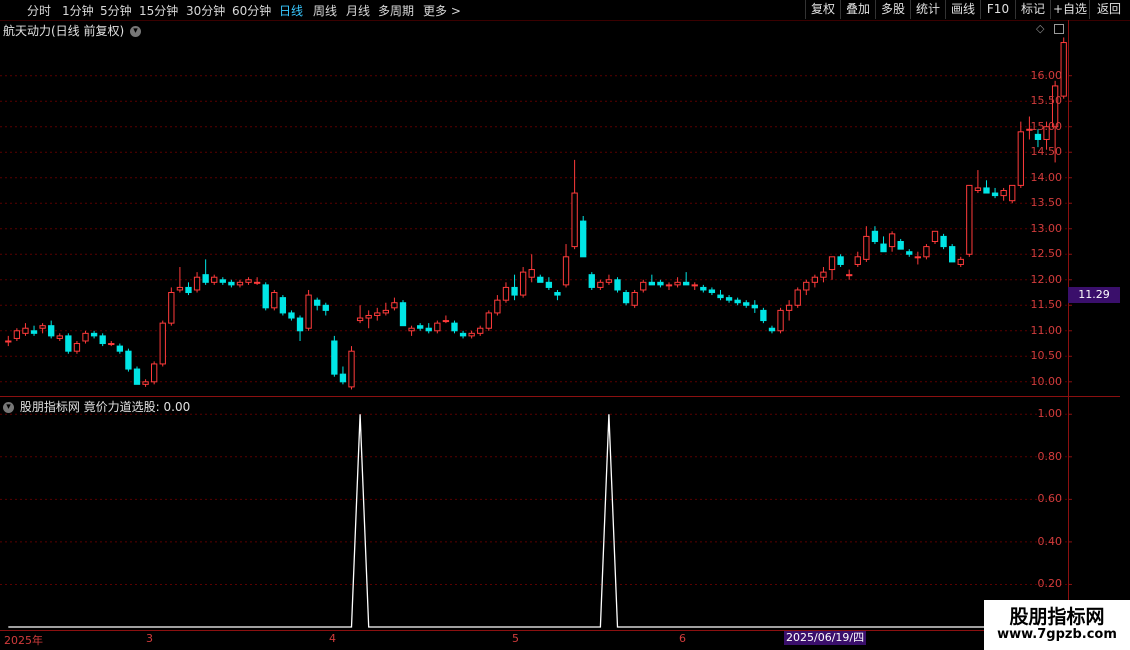 The width and height of the screenshot is (1130, 650). What do you see at coordinates (1046, 279) in the screenshot?
I see `price-tick-label: 12.00` at bounding box center [1046, 279].